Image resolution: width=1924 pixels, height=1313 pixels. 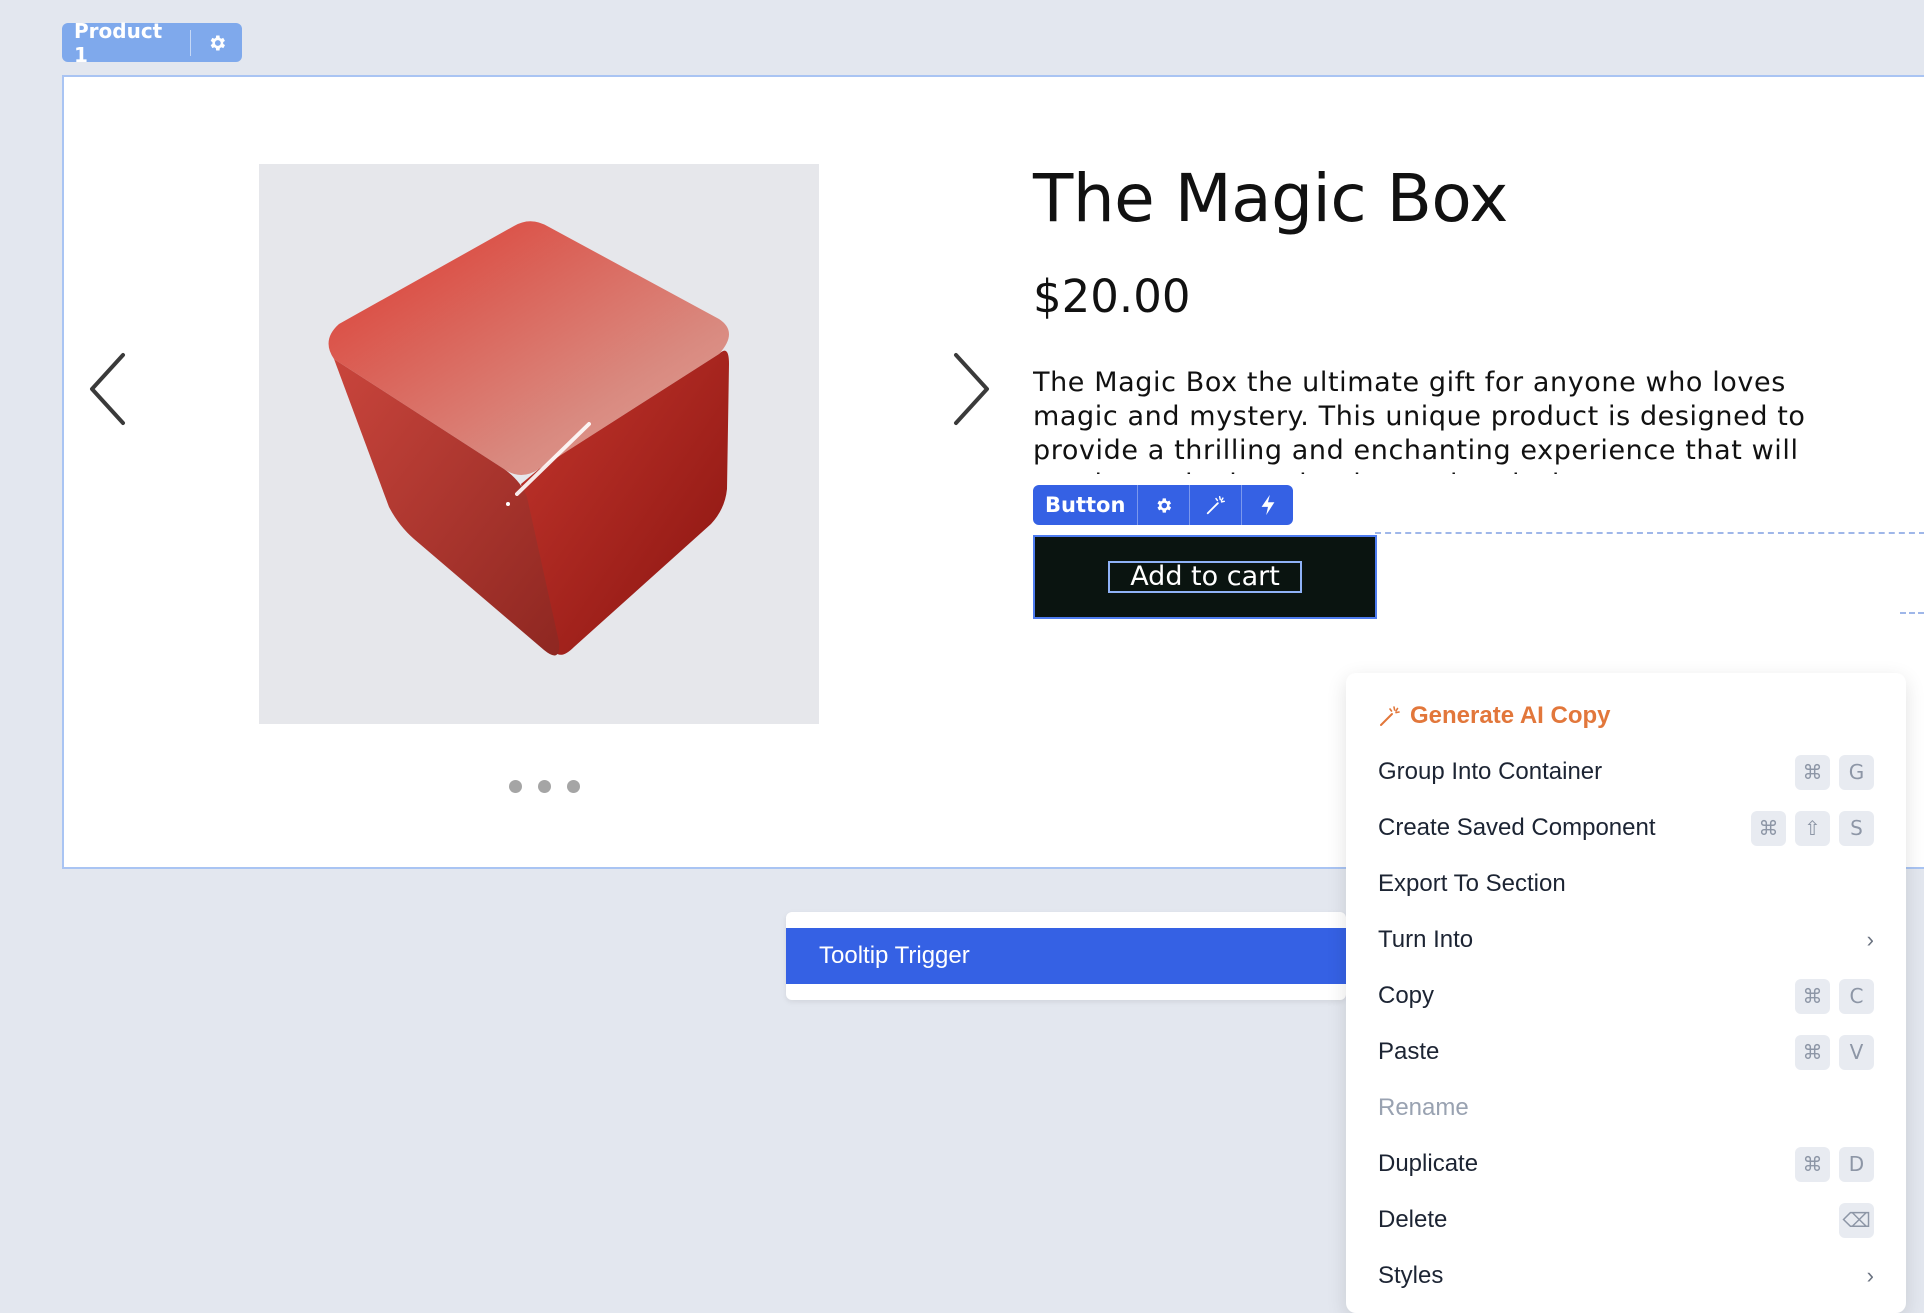 What do you see at coordinates (1626, 716) in the screenshot?
I see `menu-item-generate-ai-copy: Generate AI Copy` at bounding box center [1626, 716].